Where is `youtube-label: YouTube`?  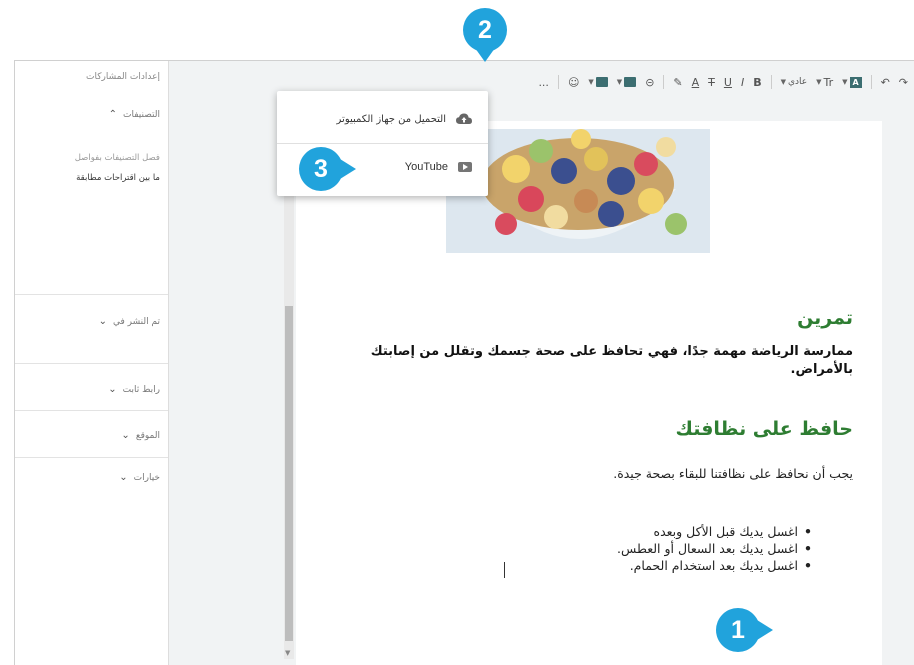
youtube-label: YouTube is located at coordinates (426, 167).